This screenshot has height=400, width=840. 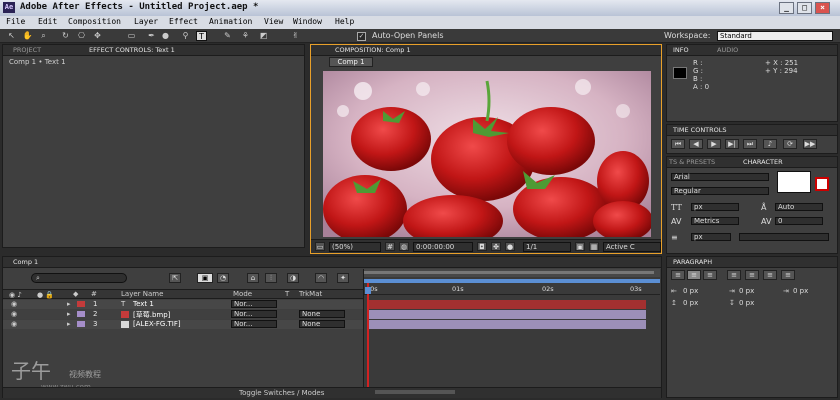 I want to click on layer-row-3: ◉ ▸ 3 [ALEX-FG.TIF] Nor... None, so click(x=183, y=324).